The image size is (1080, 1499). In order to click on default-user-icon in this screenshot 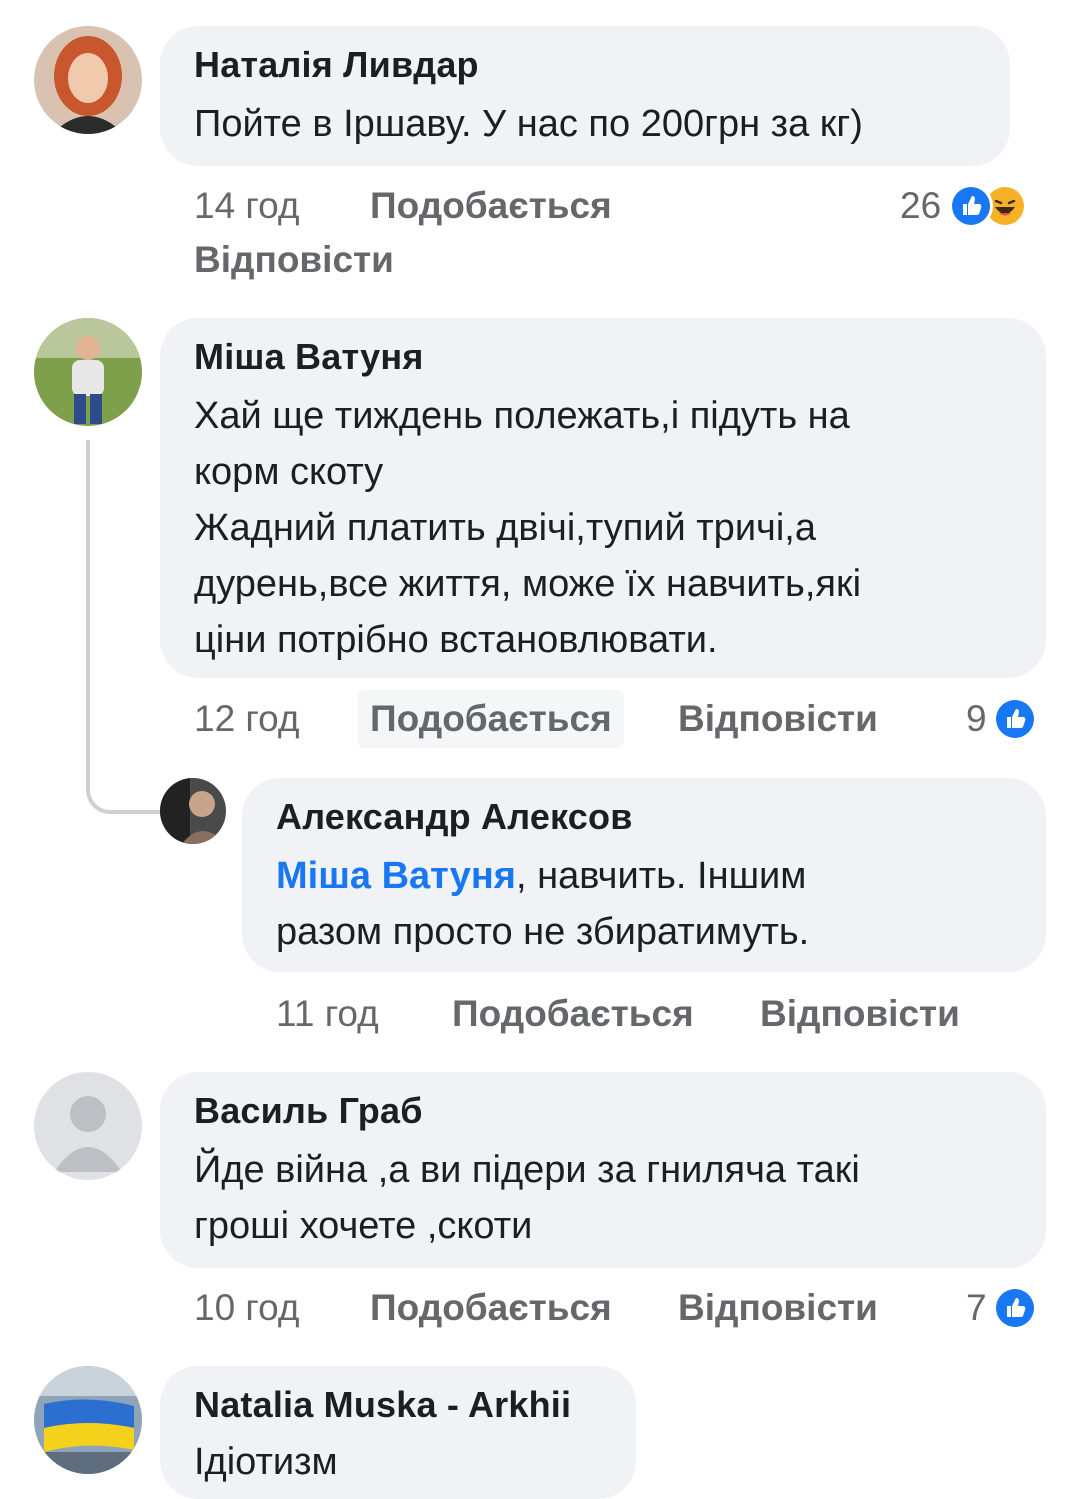, I will do `click(88, 1126)`.